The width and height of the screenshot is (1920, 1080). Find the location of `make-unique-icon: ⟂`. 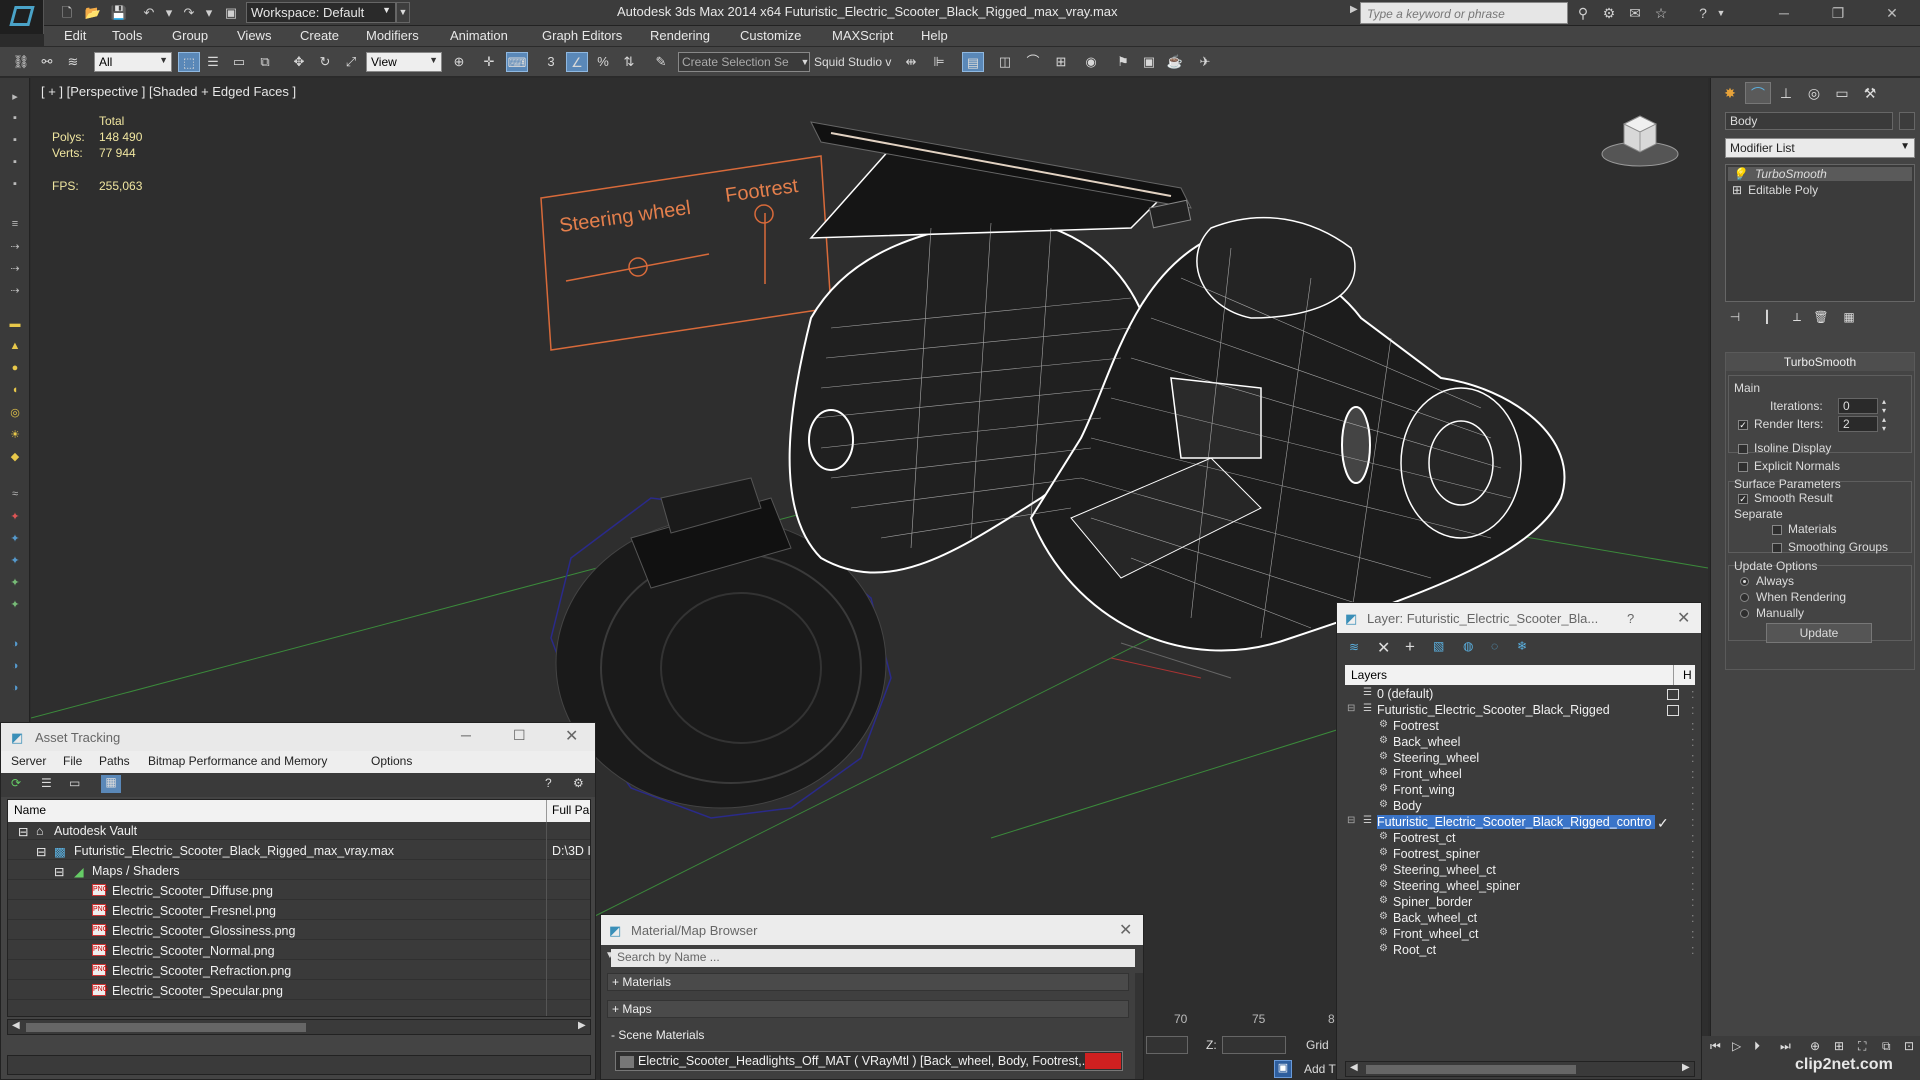

make-unique-icon: ⟂ is located at coordinates (1797, 319).